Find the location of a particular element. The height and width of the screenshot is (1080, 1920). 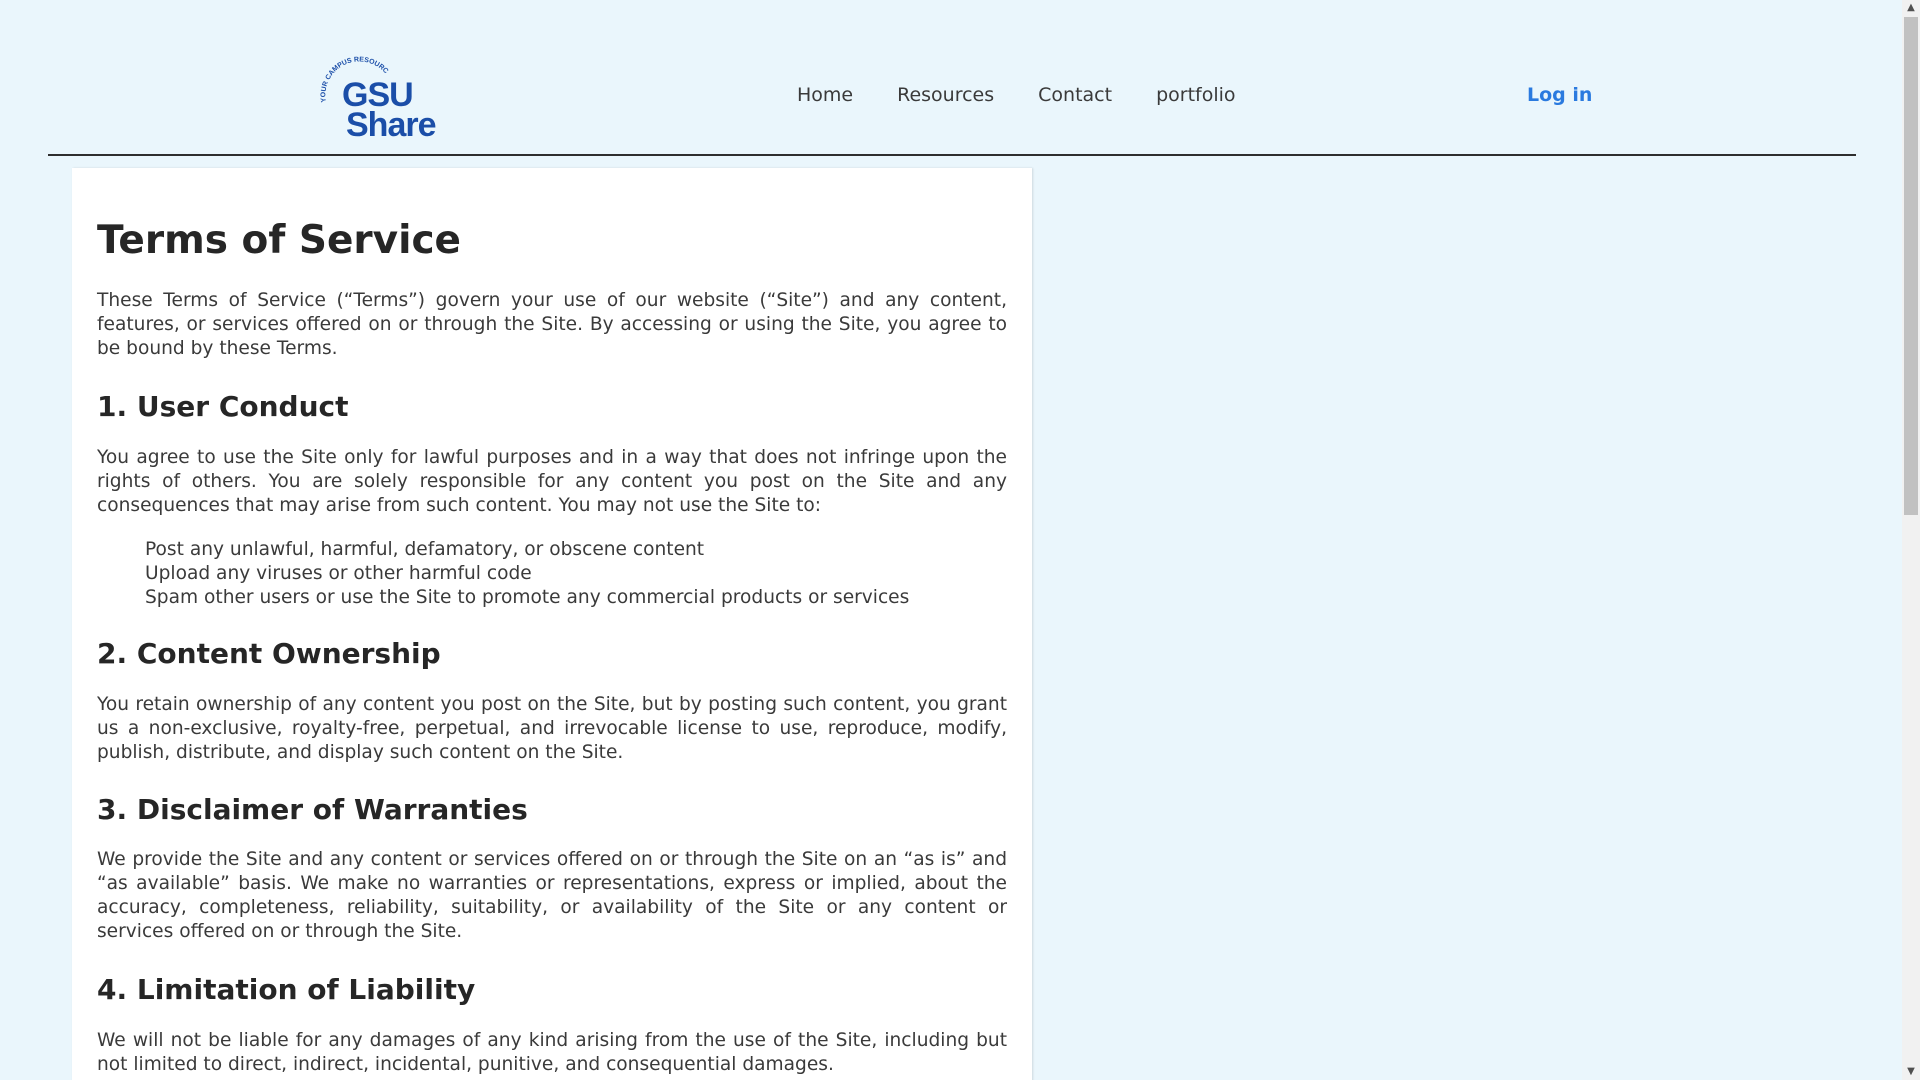

section-heading-content-ownership: 2. Content Ownership is located at coordinates (269, 653).